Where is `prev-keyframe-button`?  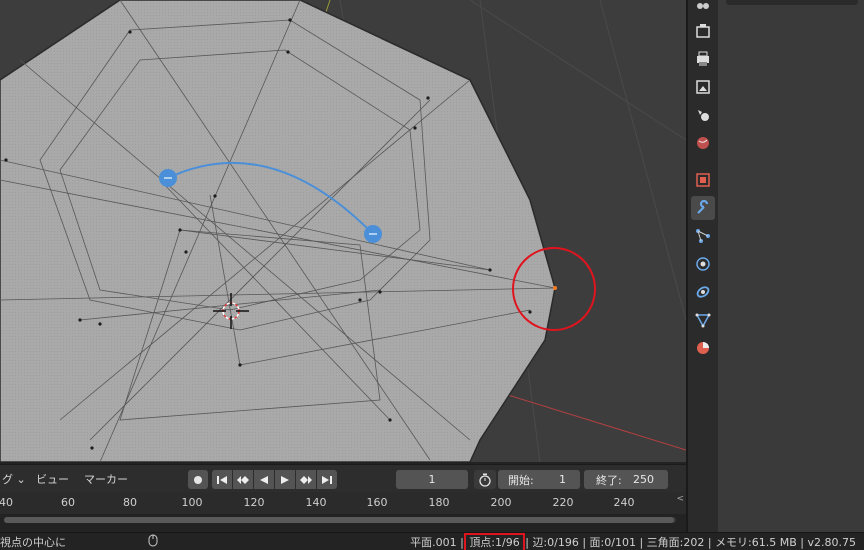
prev-keyframe-button is located at coordinates (243, 479).